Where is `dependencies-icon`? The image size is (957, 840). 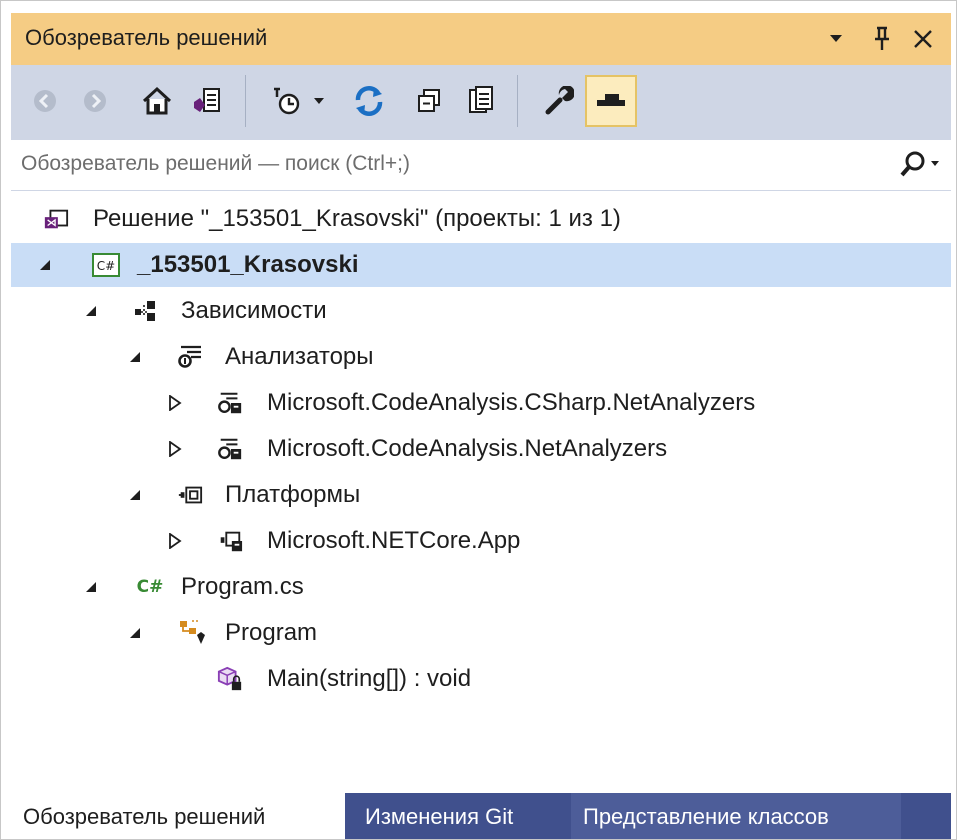 dependencies-icon is located at coordinates (146, 311).